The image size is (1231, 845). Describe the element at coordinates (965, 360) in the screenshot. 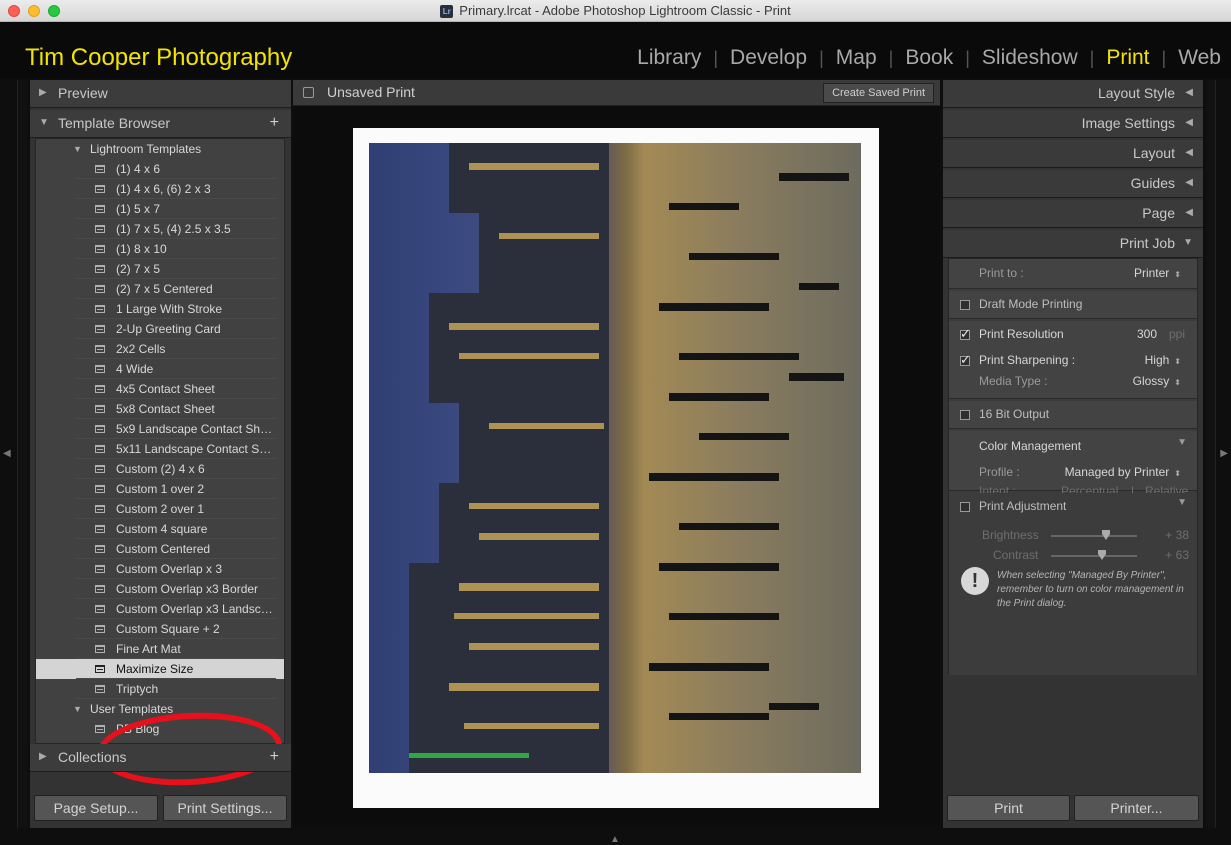

I see `print-sharpening-checkbox` at that location.